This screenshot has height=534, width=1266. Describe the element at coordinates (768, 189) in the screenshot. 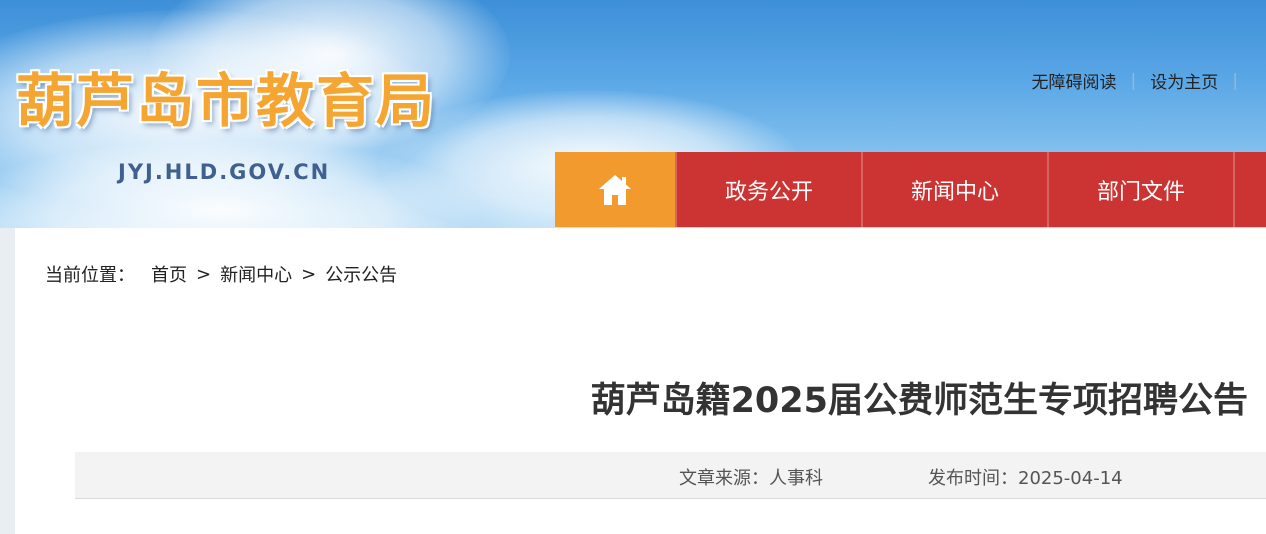

I see `nav-item-government-affairs: 政务公开` at that location.